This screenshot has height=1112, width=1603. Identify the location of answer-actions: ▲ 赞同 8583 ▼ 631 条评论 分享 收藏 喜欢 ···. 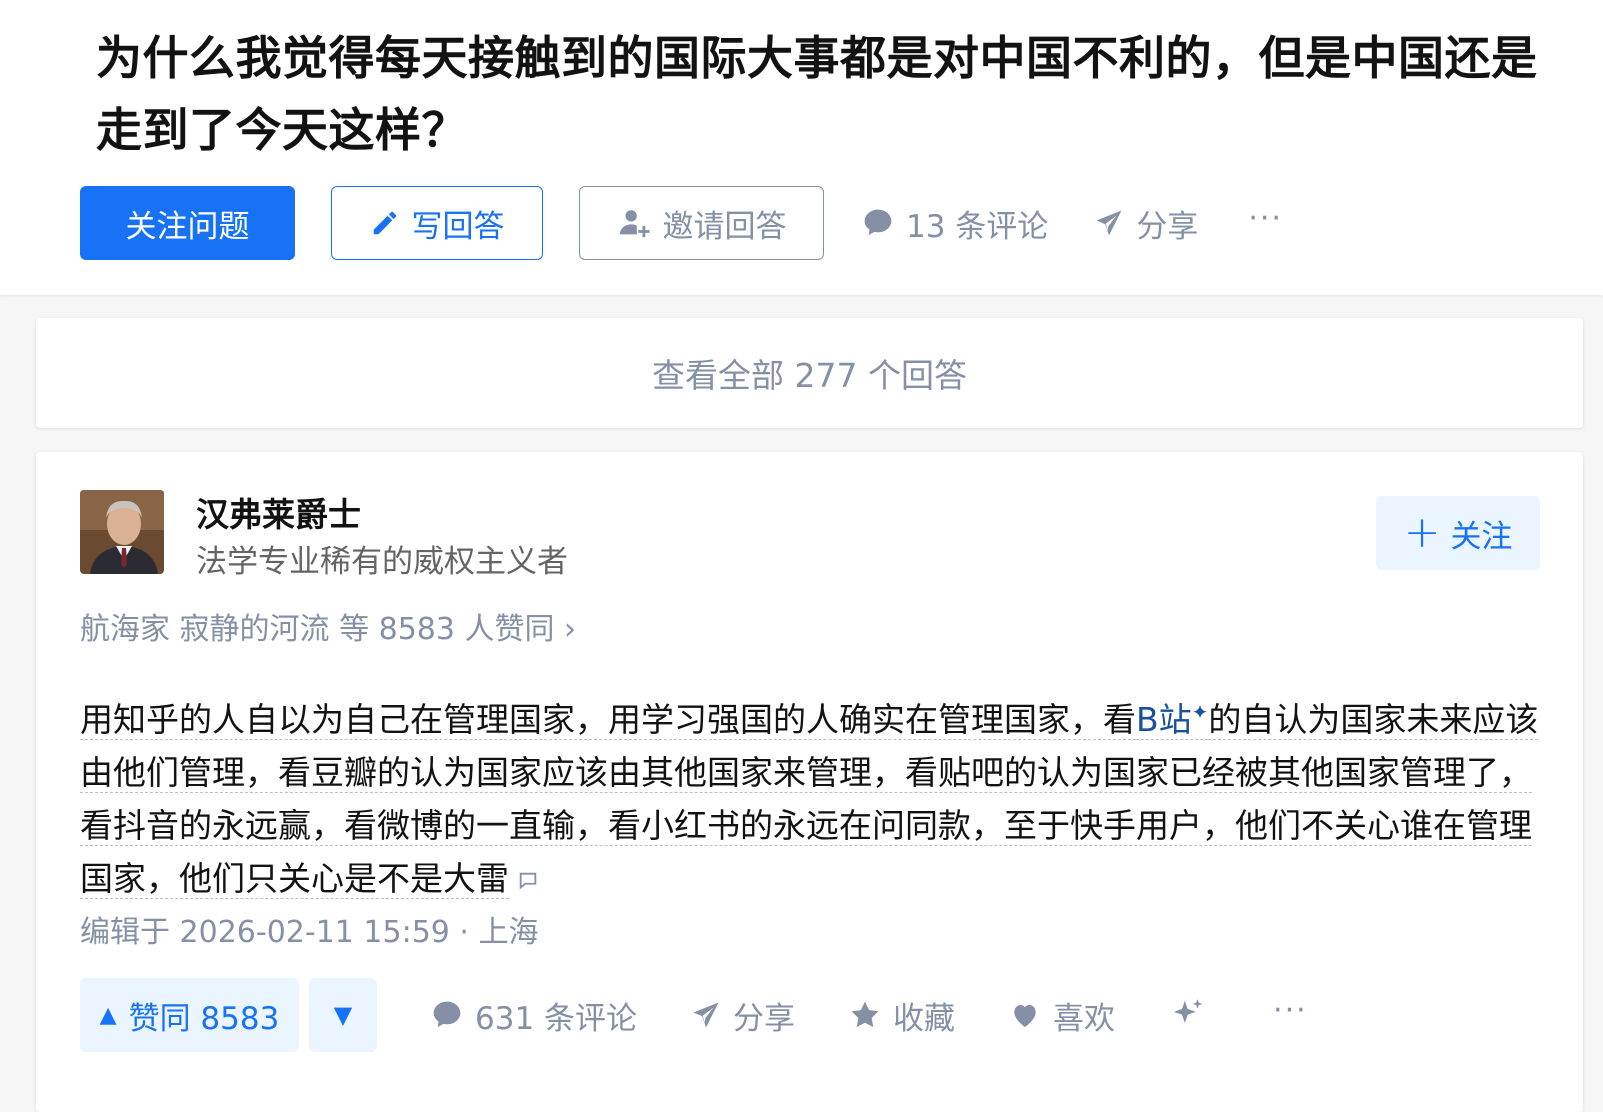
(694, 1015).